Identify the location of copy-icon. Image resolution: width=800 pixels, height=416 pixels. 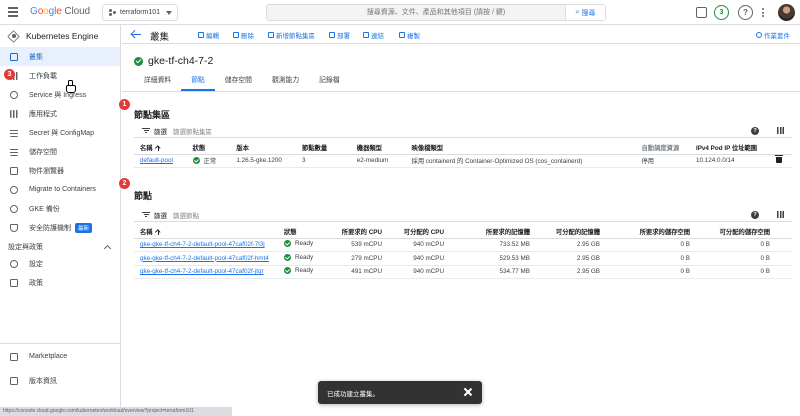
(402, 35).